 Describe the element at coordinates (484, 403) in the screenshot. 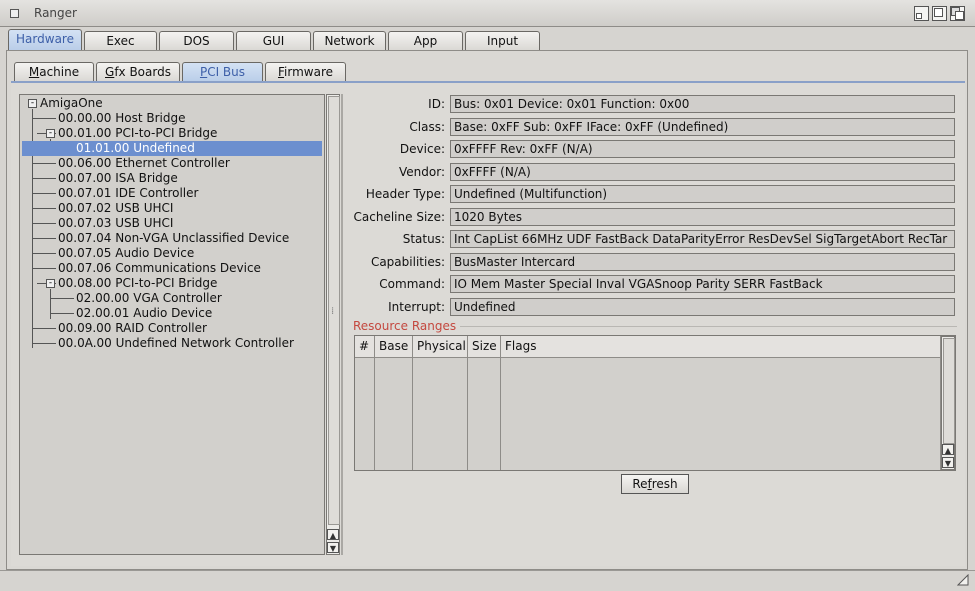

I see `column-header-size: Size` at that location.